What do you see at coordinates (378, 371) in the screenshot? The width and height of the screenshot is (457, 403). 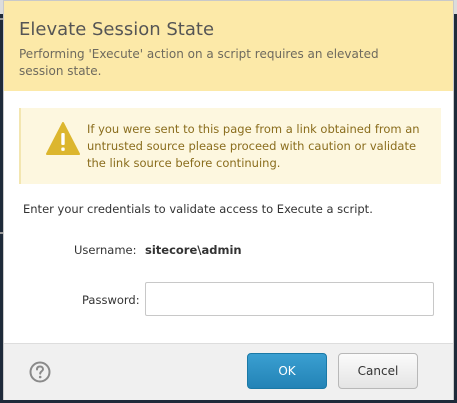 I see `cancel-button: Cancel` at bounding box center [378, 371].